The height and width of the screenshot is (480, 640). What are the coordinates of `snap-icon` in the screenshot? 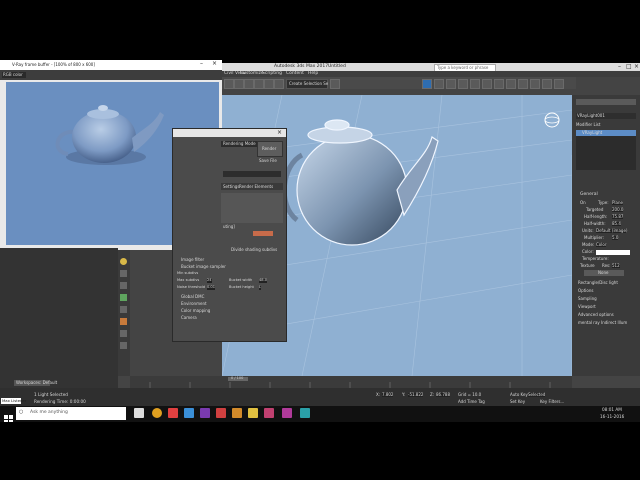 It's located at (269, 84).